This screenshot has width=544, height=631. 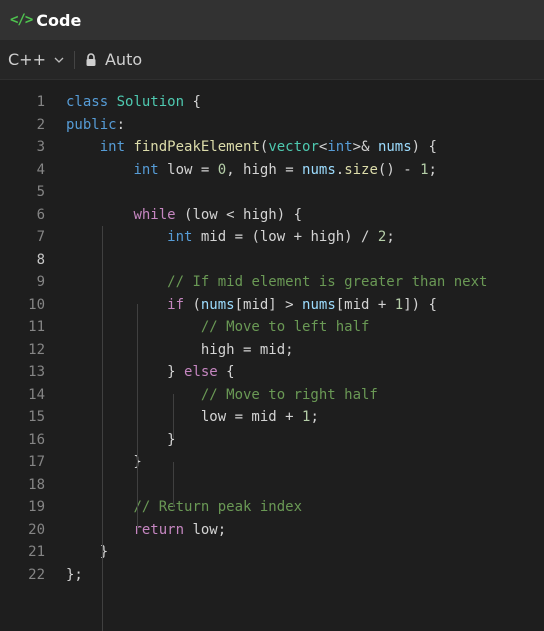 I want to click on code-line: 22};, so click(x=272, y=575).